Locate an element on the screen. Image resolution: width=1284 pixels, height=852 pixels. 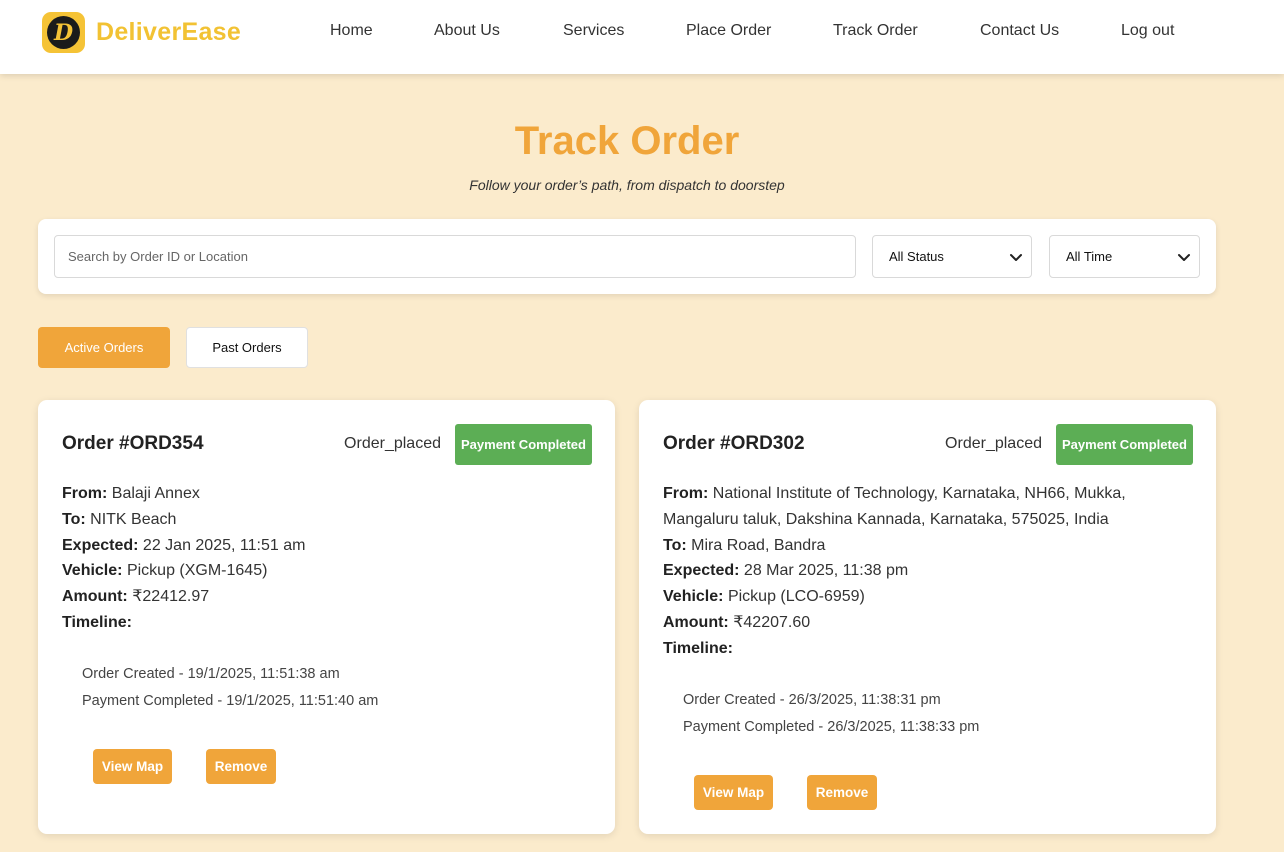
timeline-entry: Order Created - 19/1/2025, 11:51:38 am is located at coordinates (211, 674).